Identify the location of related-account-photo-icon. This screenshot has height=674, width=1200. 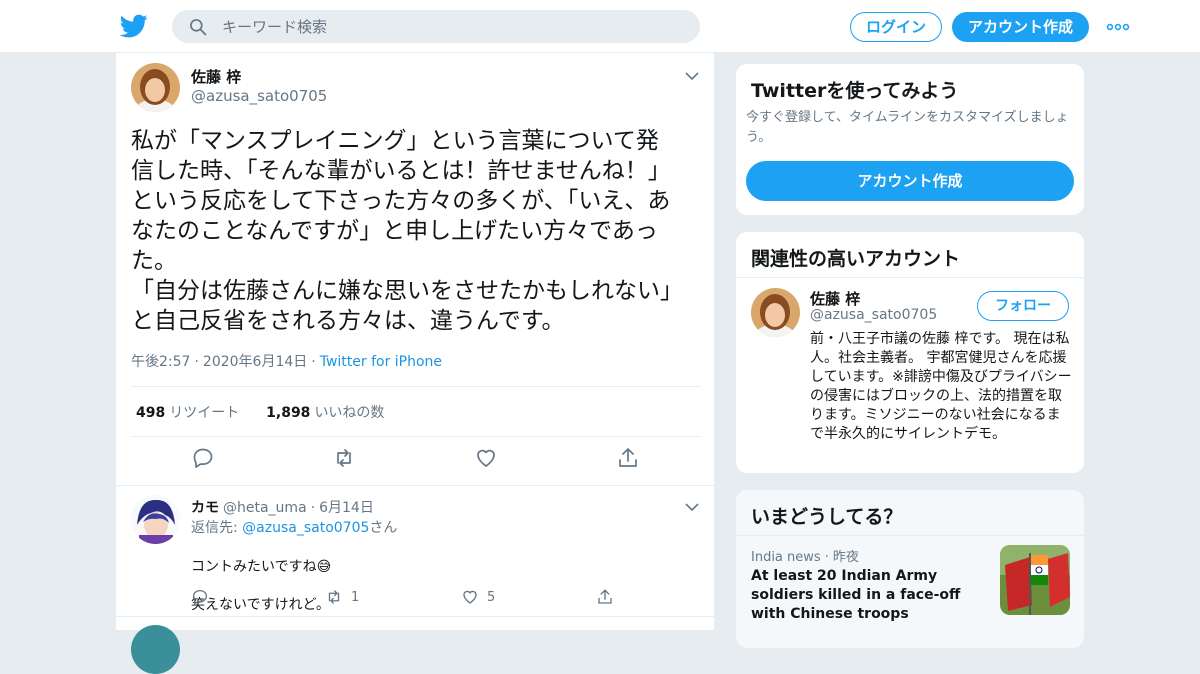
(775, 312).